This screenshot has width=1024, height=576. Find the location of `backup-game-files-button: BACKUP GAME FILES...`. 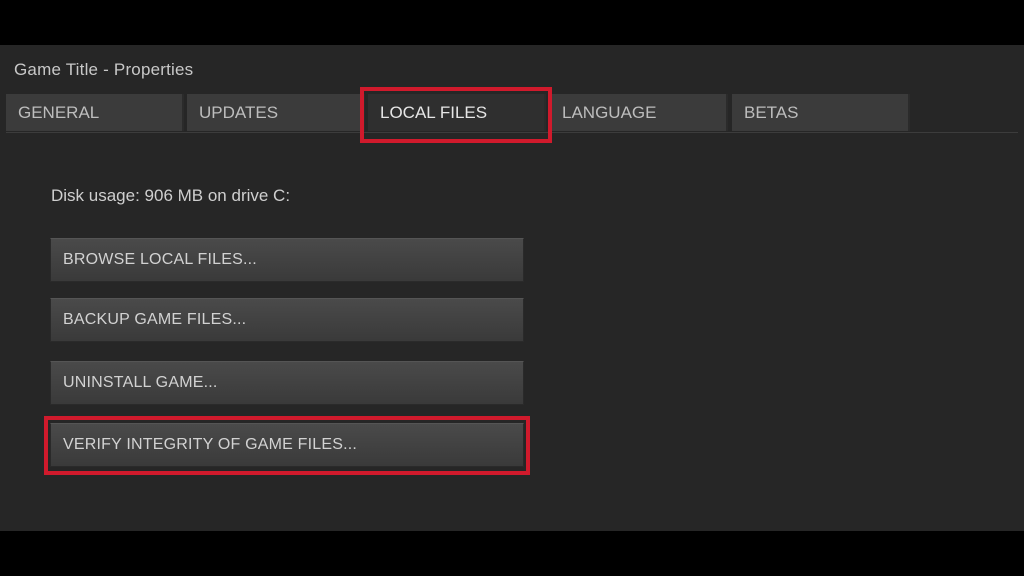

backup-game-files-button: BACKUP GAME FILES... is located at coordinates (287, 320).